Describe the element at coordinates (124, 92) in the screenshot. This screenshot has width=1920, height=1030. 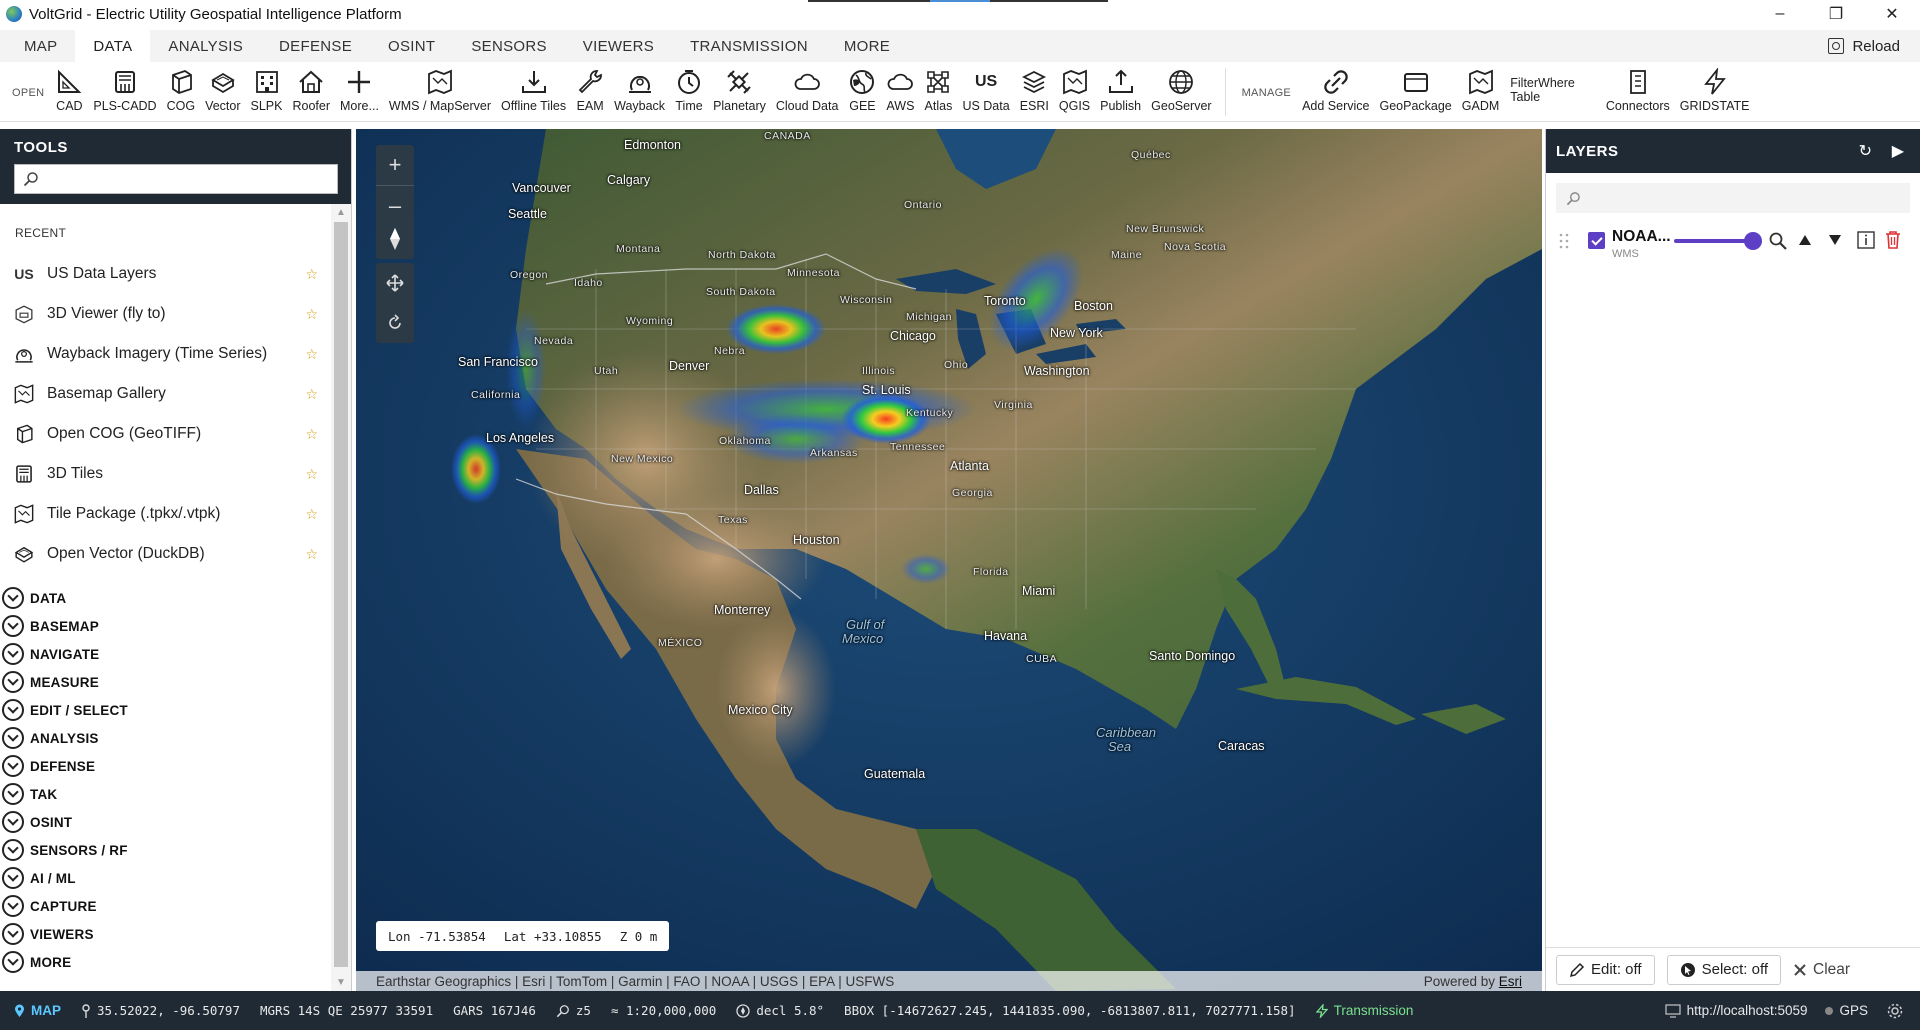
I see `pls-cadd-button: PLS-CADD` at that location.